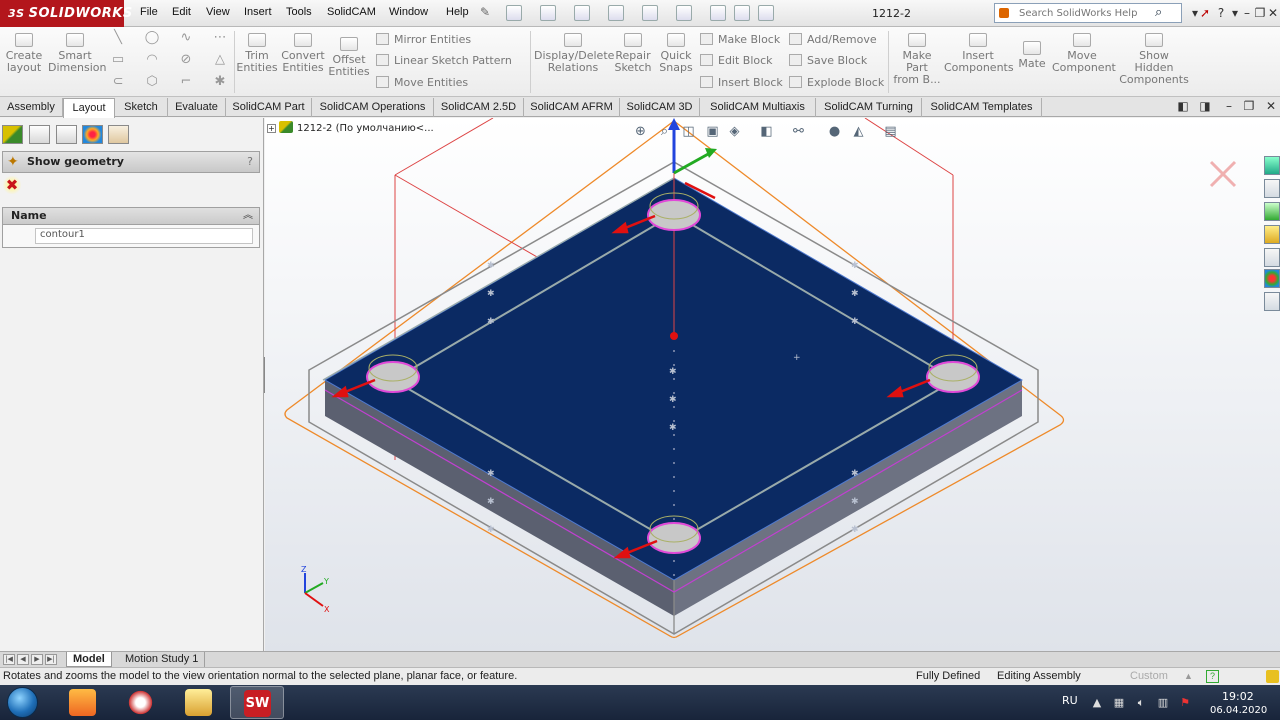  Describe the element at coordinates (828, 60) in the screenshot. I see `save-block-button: Save Block` at that location.